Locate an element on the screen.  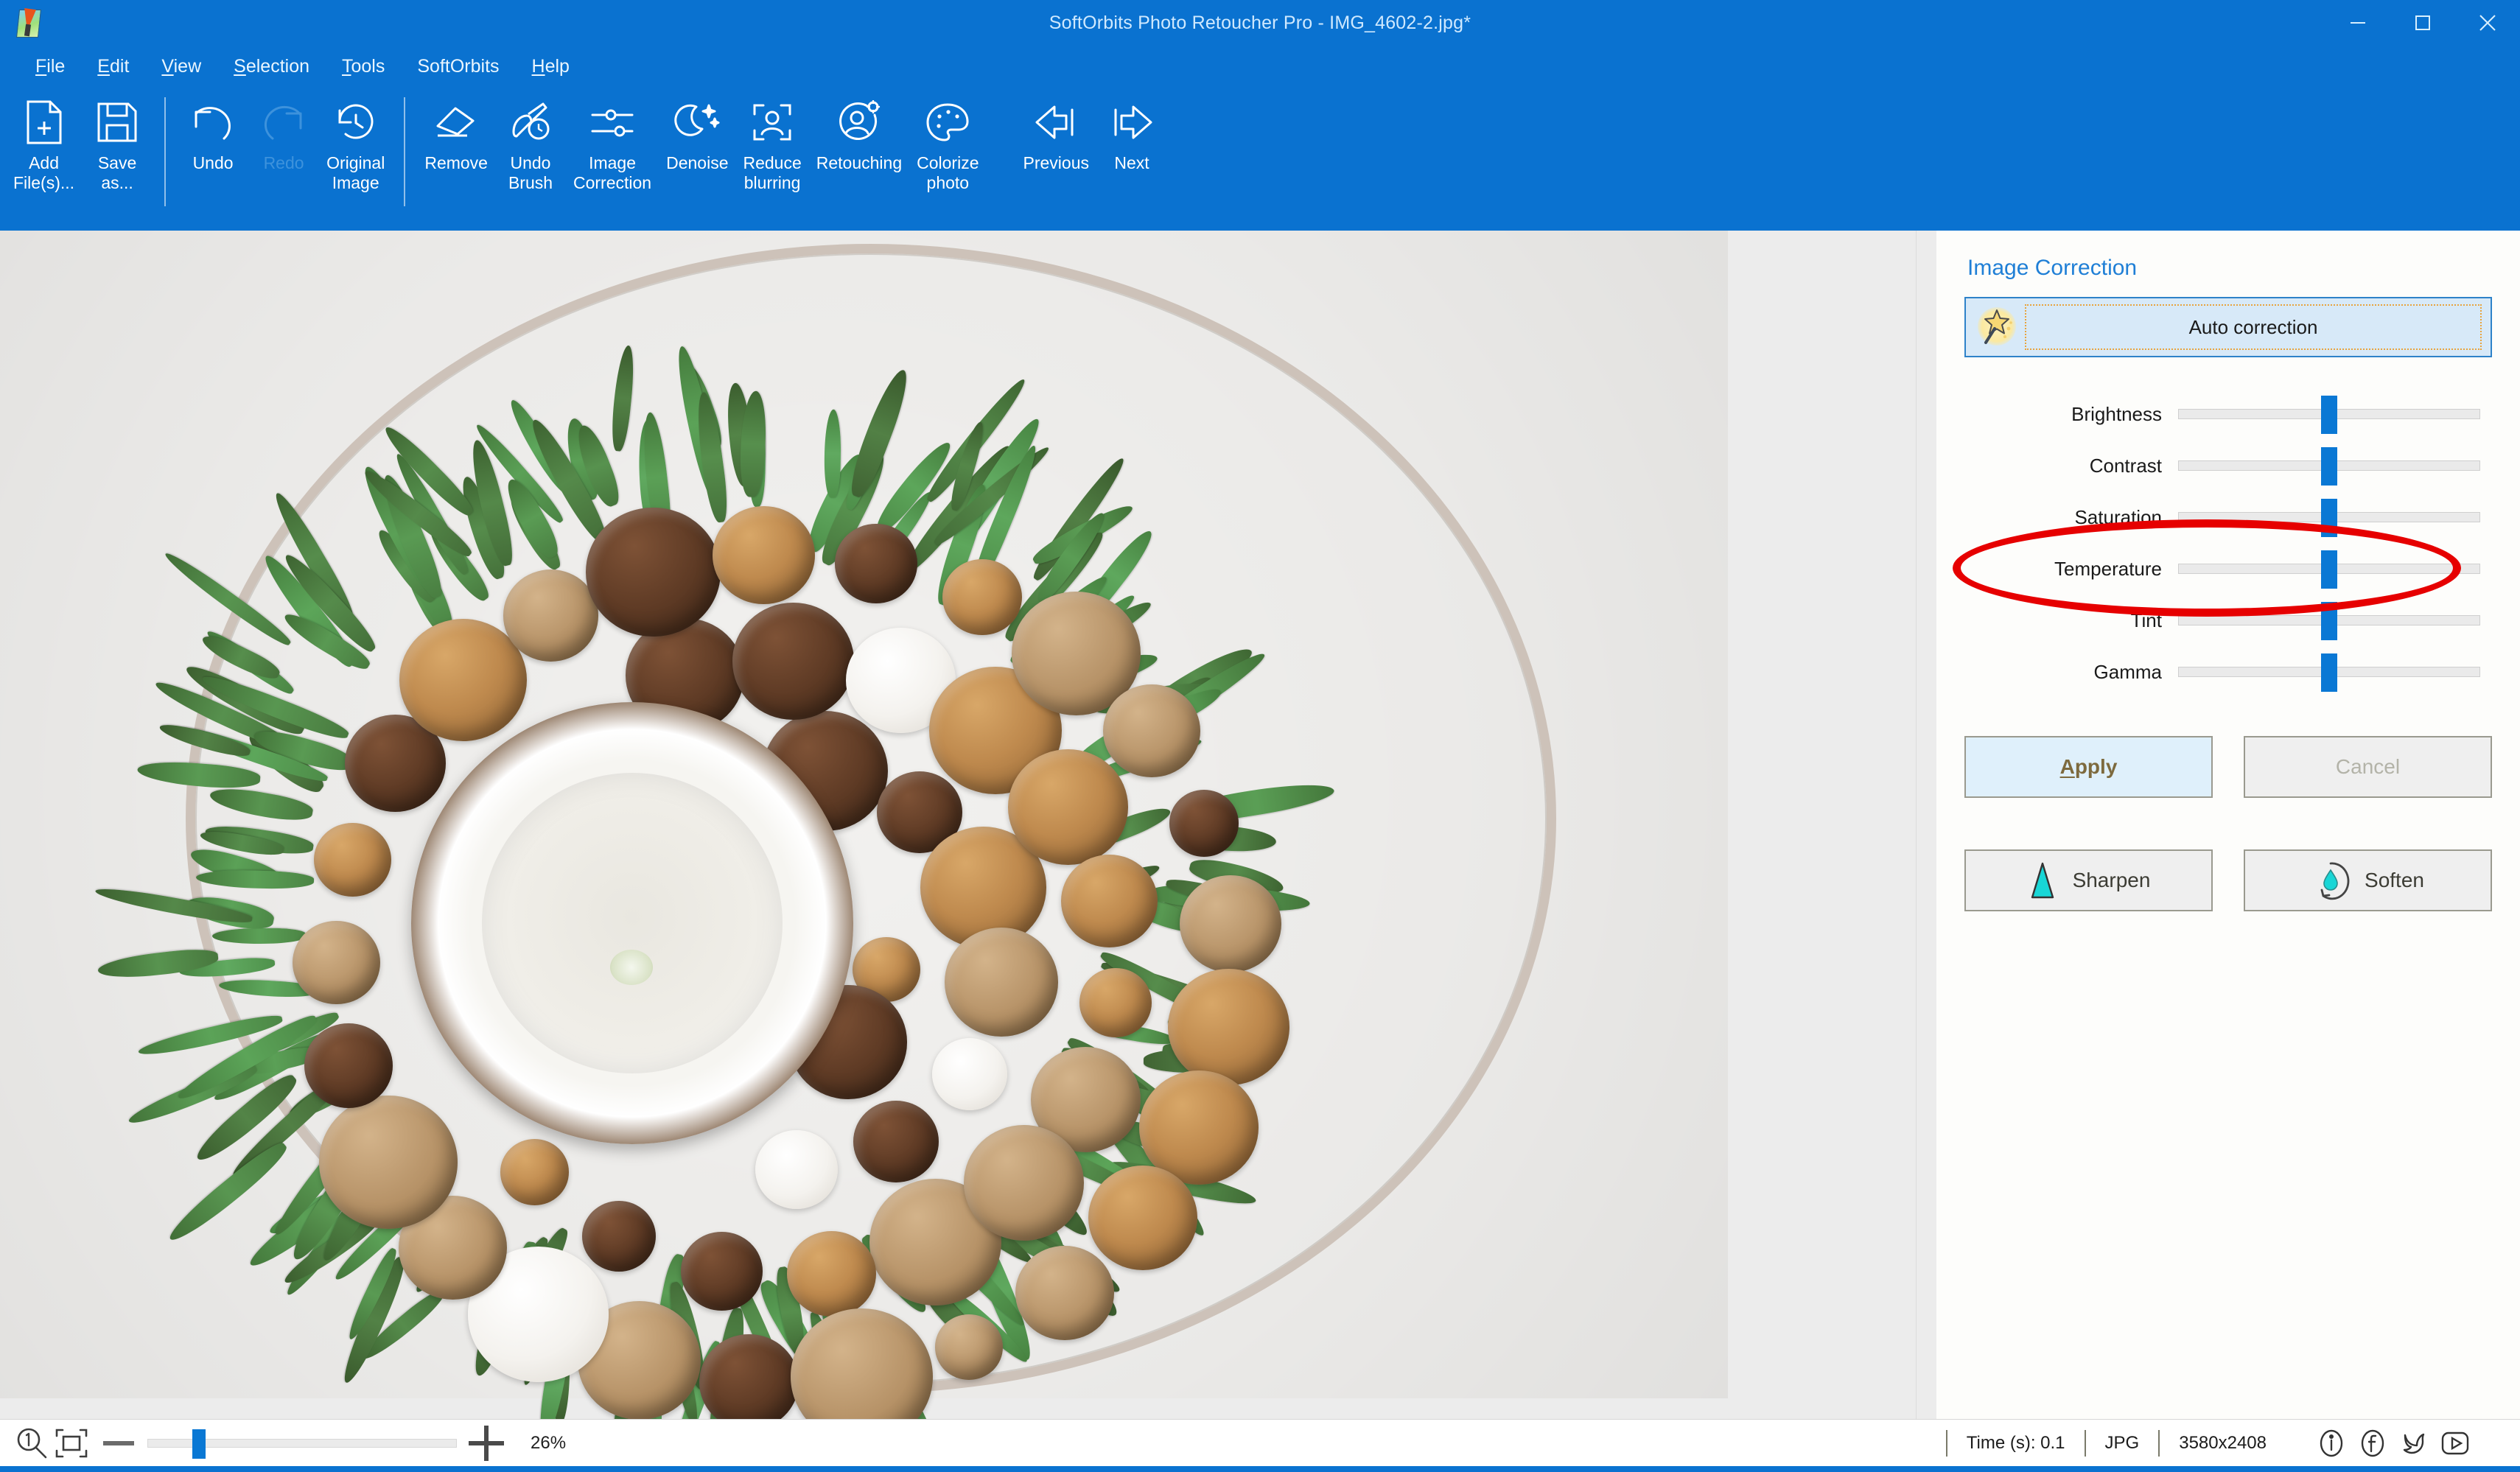
slider-row-gamma: Gamma is located at coordinates (2228, 672).